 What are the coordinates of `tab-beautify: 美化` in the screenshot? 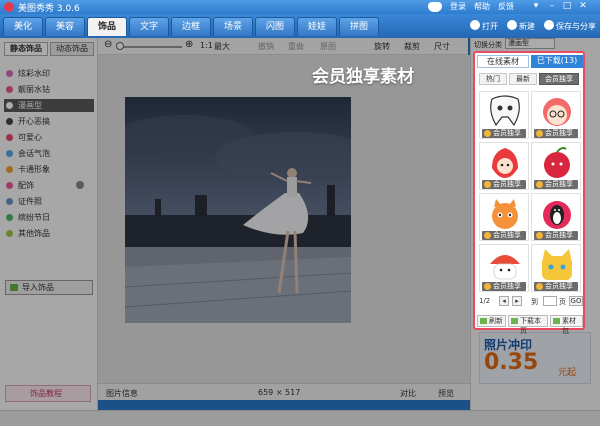 It's located at (23, 26).